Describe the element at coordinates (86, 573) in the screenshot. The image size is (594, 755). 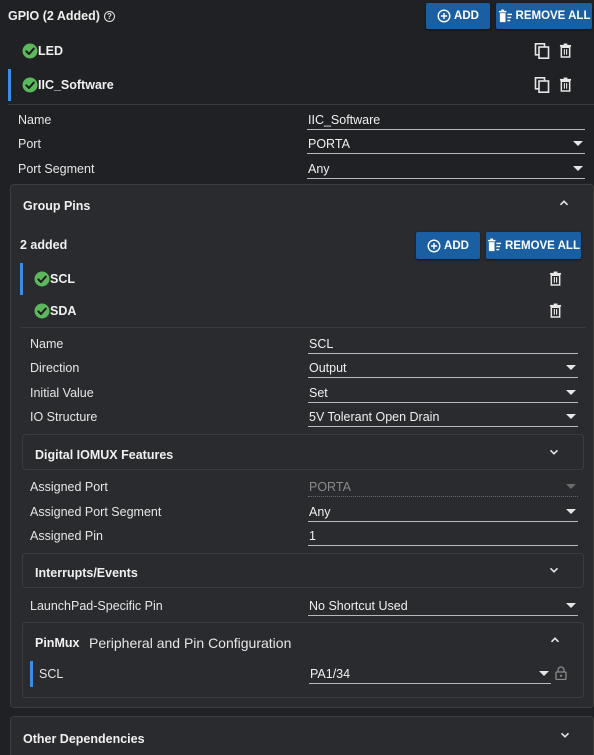
I see `interrupts-title: Interrupts/Events` at that location.